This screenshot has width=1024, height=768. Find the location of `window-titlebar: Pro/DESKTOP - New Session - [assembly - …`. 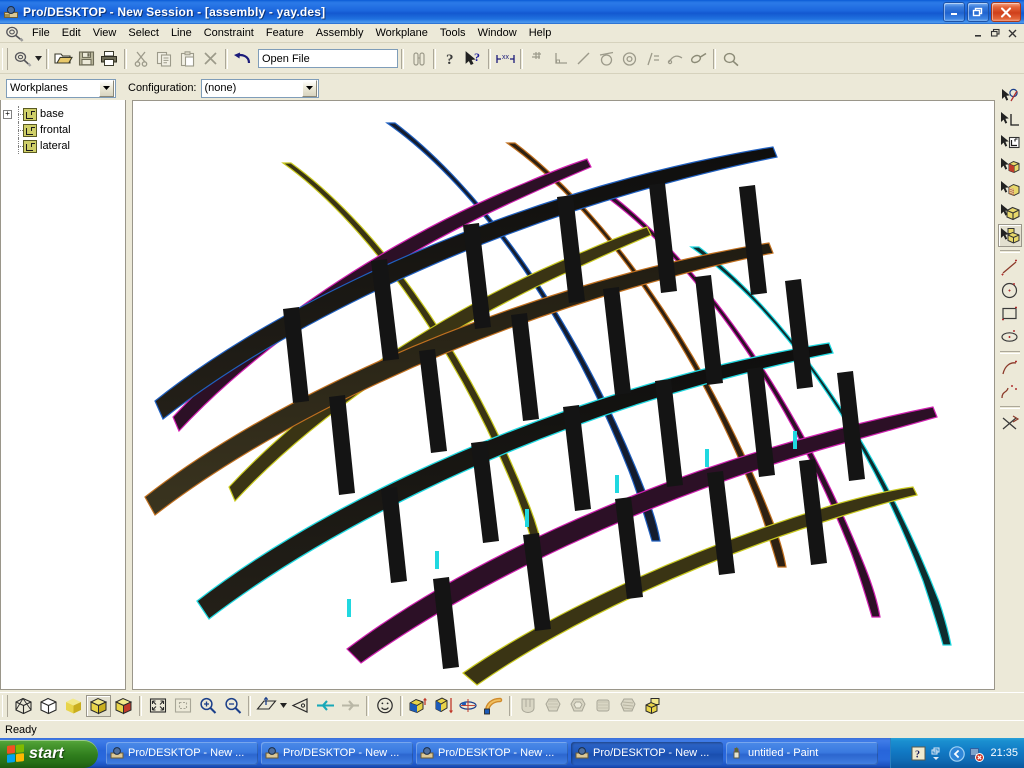

window-titlebar: Pro/DESKTOP - New Session - [assembly - … is located at coordinates (512, 12).